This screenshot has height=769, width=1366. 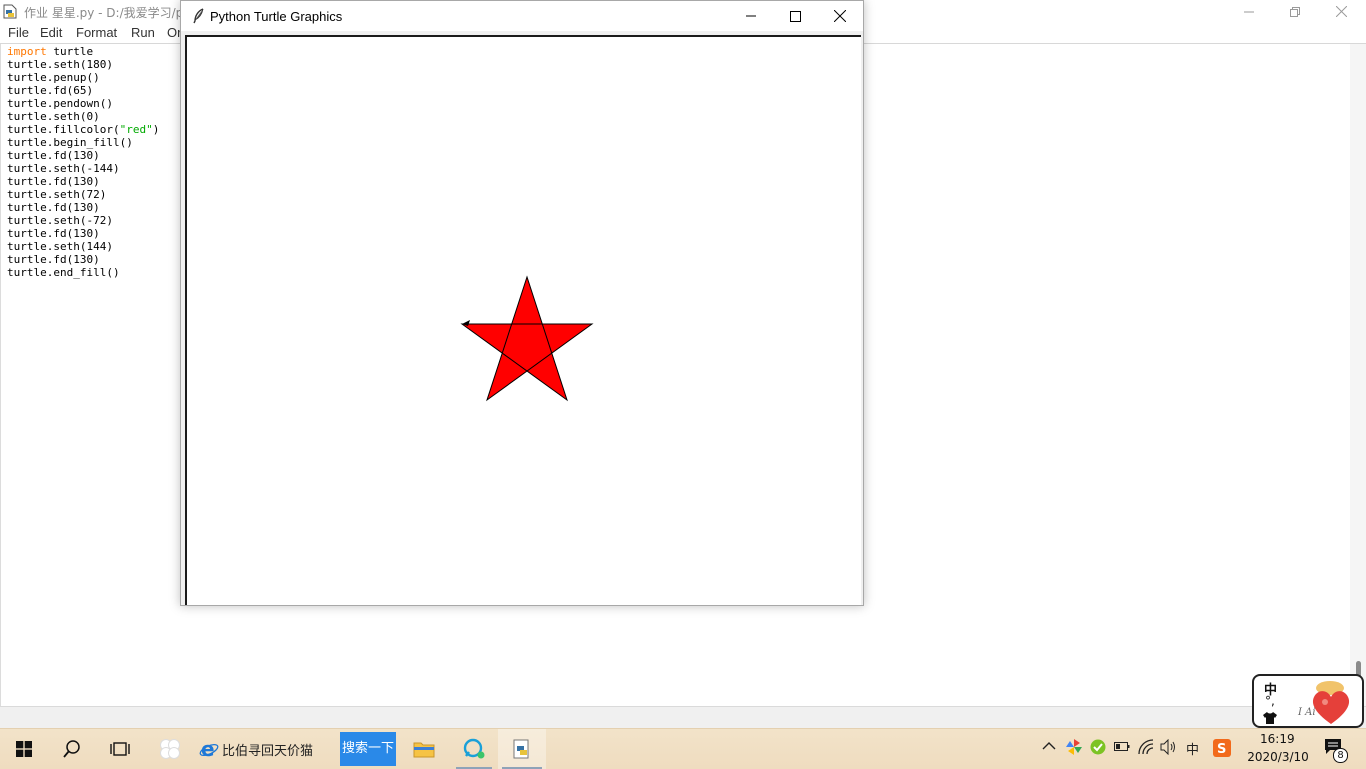 I want to click on speaker-icon, so click(x=1167, y=747).